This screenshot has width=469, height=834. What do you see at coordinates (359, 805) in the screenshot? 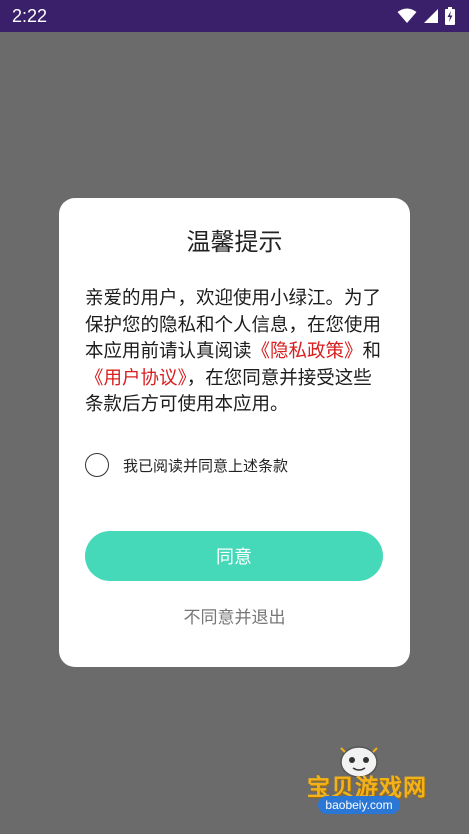
I see `watermark-url: baobeiy.com` at bounding box center [359, 805].